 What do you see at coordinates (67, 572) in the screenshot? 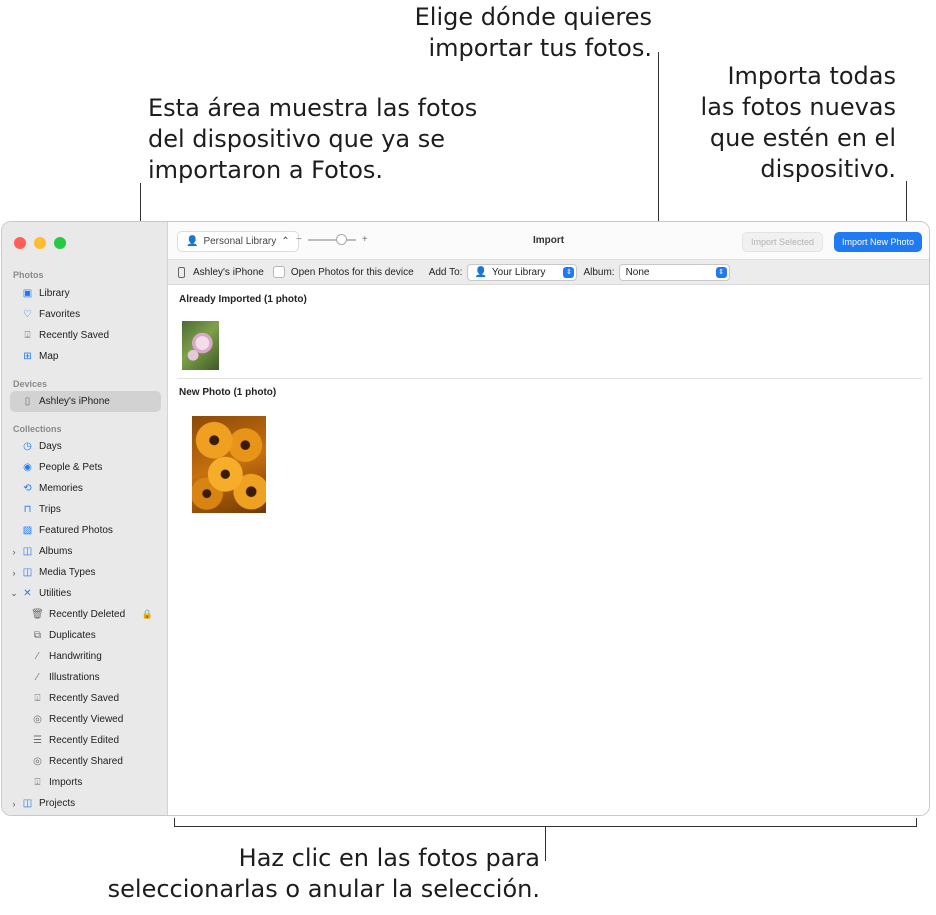
I see `sidebar-item-label: Media Types` at bounding box center [67, 572].